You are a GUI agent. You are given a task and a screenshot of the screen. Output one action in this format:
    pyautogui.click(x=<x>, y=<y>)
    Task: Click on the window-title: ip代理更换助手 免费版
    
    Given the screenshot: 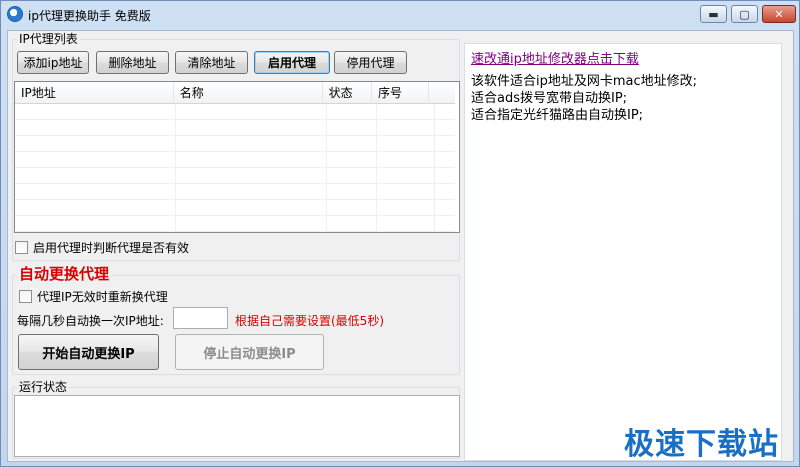 What is the action you would take?
    pyautogui.click(x=89, y=16)
    